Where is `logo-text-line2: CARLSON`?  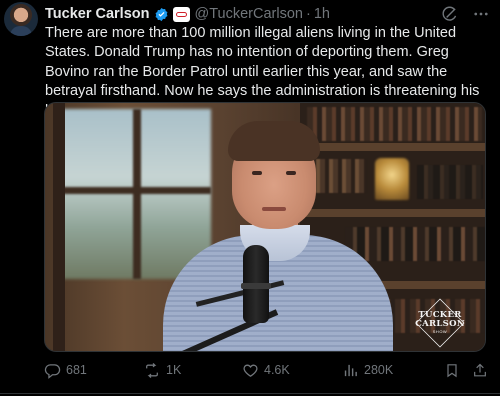
logo-text-line2: CARLSON is located at coordinates (440, 324).